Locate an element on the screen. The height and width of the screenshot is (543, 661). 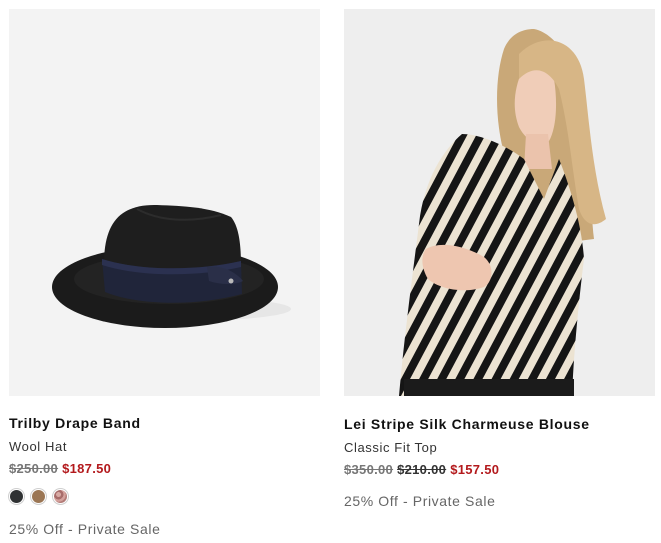
sale-price: $187.50 is located at coordinates (87, 468).